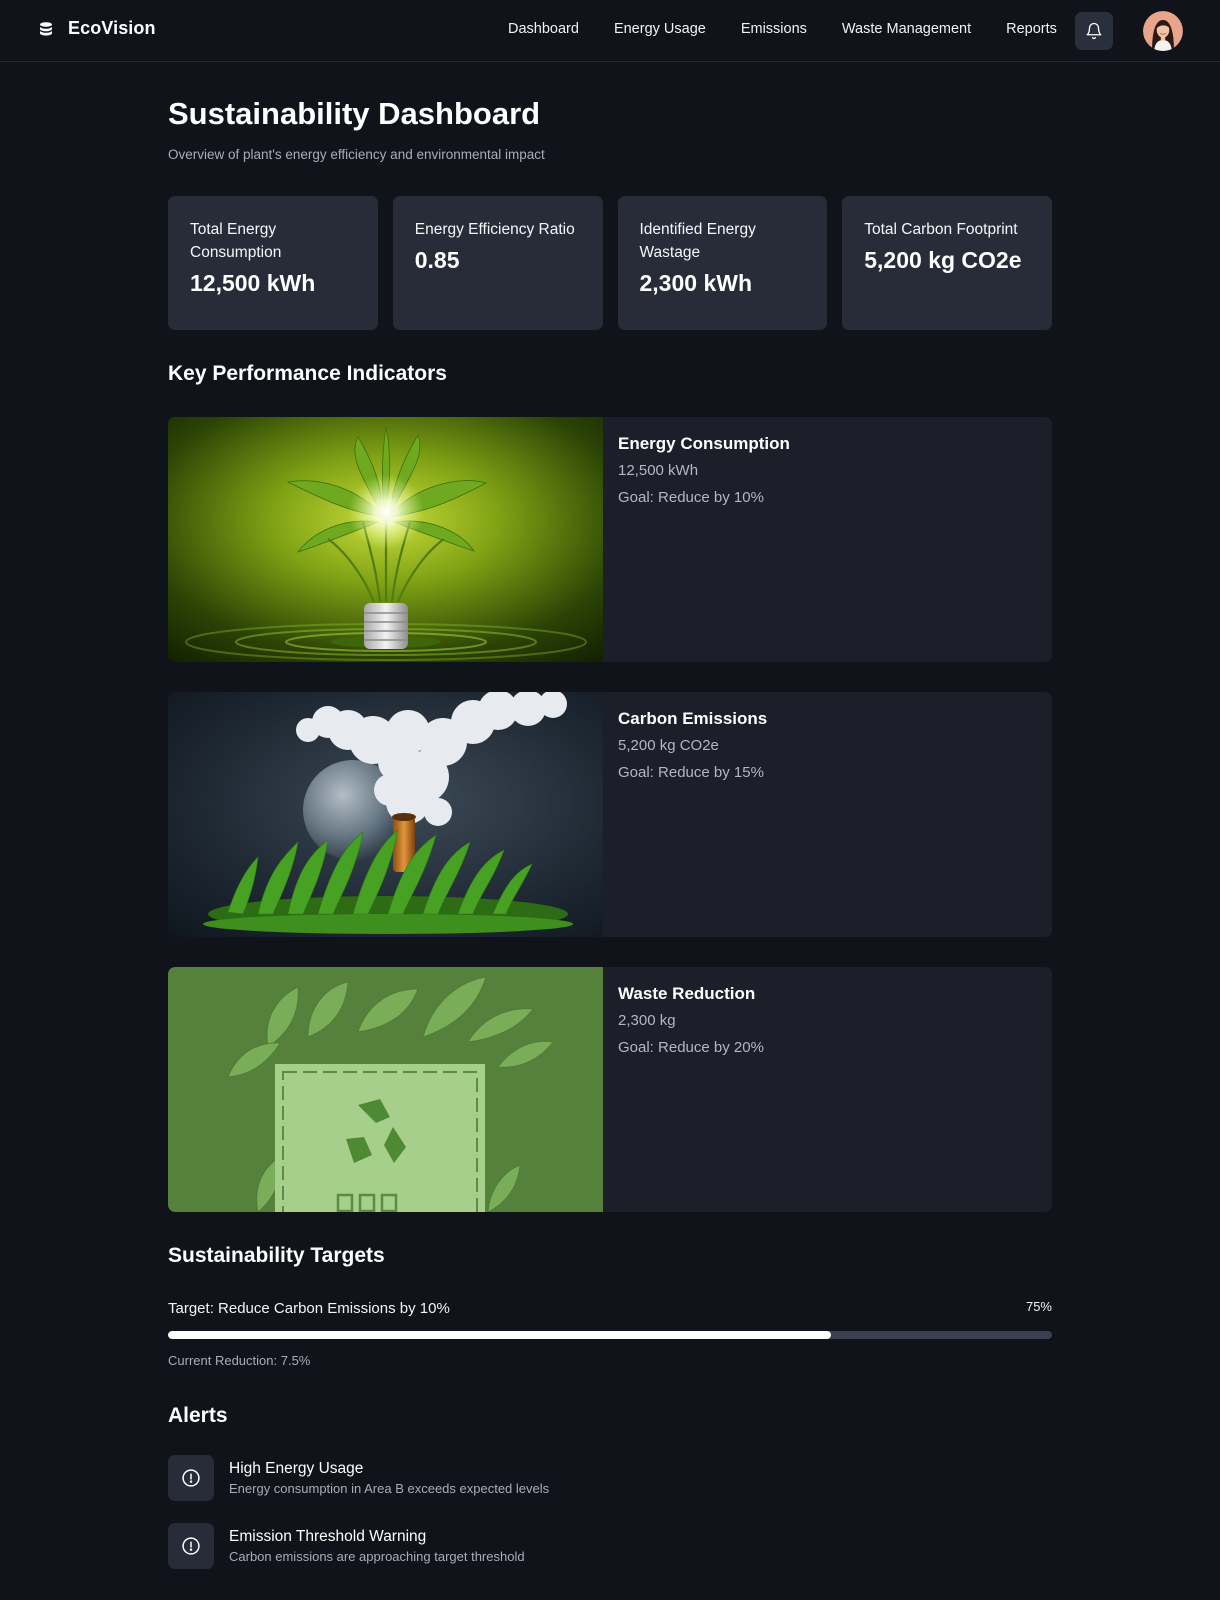 Image resolution: width=1220 pixels, height=1600 pixels. Describe the element at coordinates (307, 373) in the screenshot. I see `kpi-section-title: Key Performance Indicators` at that location.